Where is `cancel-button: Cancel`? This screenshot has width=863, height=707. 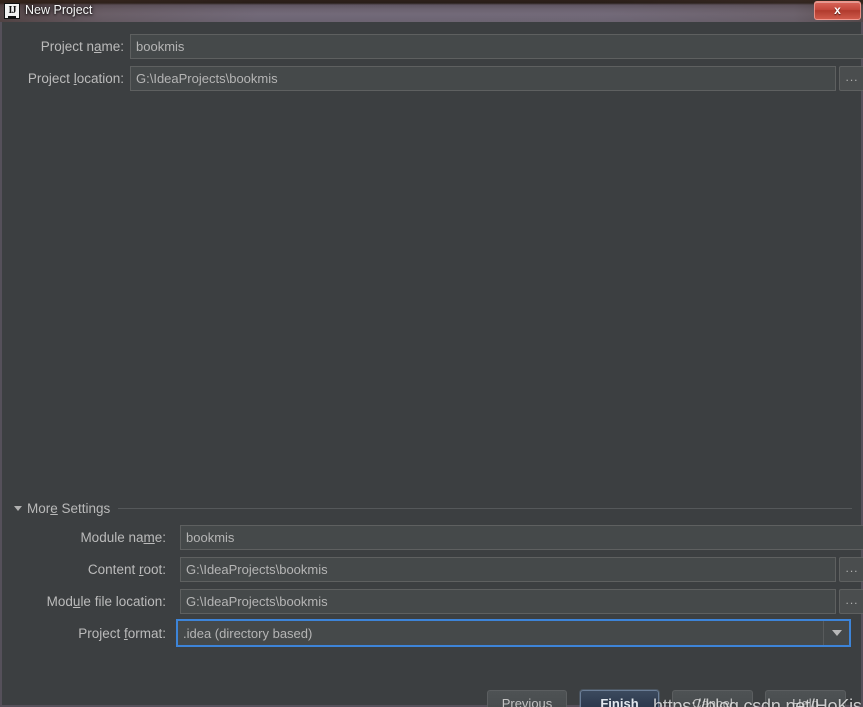 cancel-button: Cancel is located at coordinates (712, 698).